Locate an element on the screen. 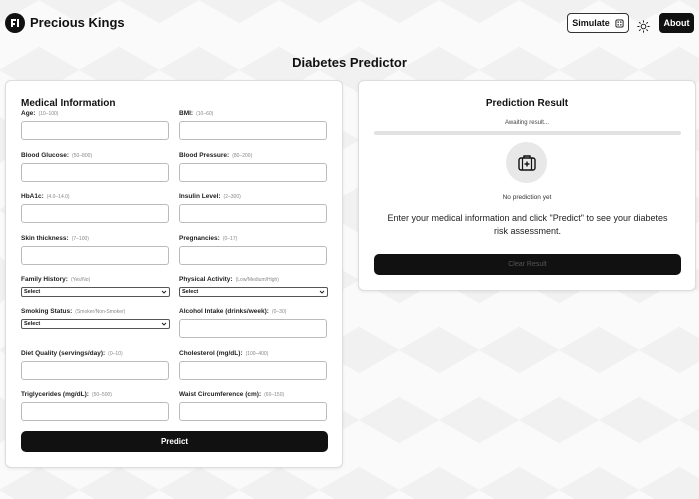  age-label: Age: (10–100) is located at coordinates (40, 113).